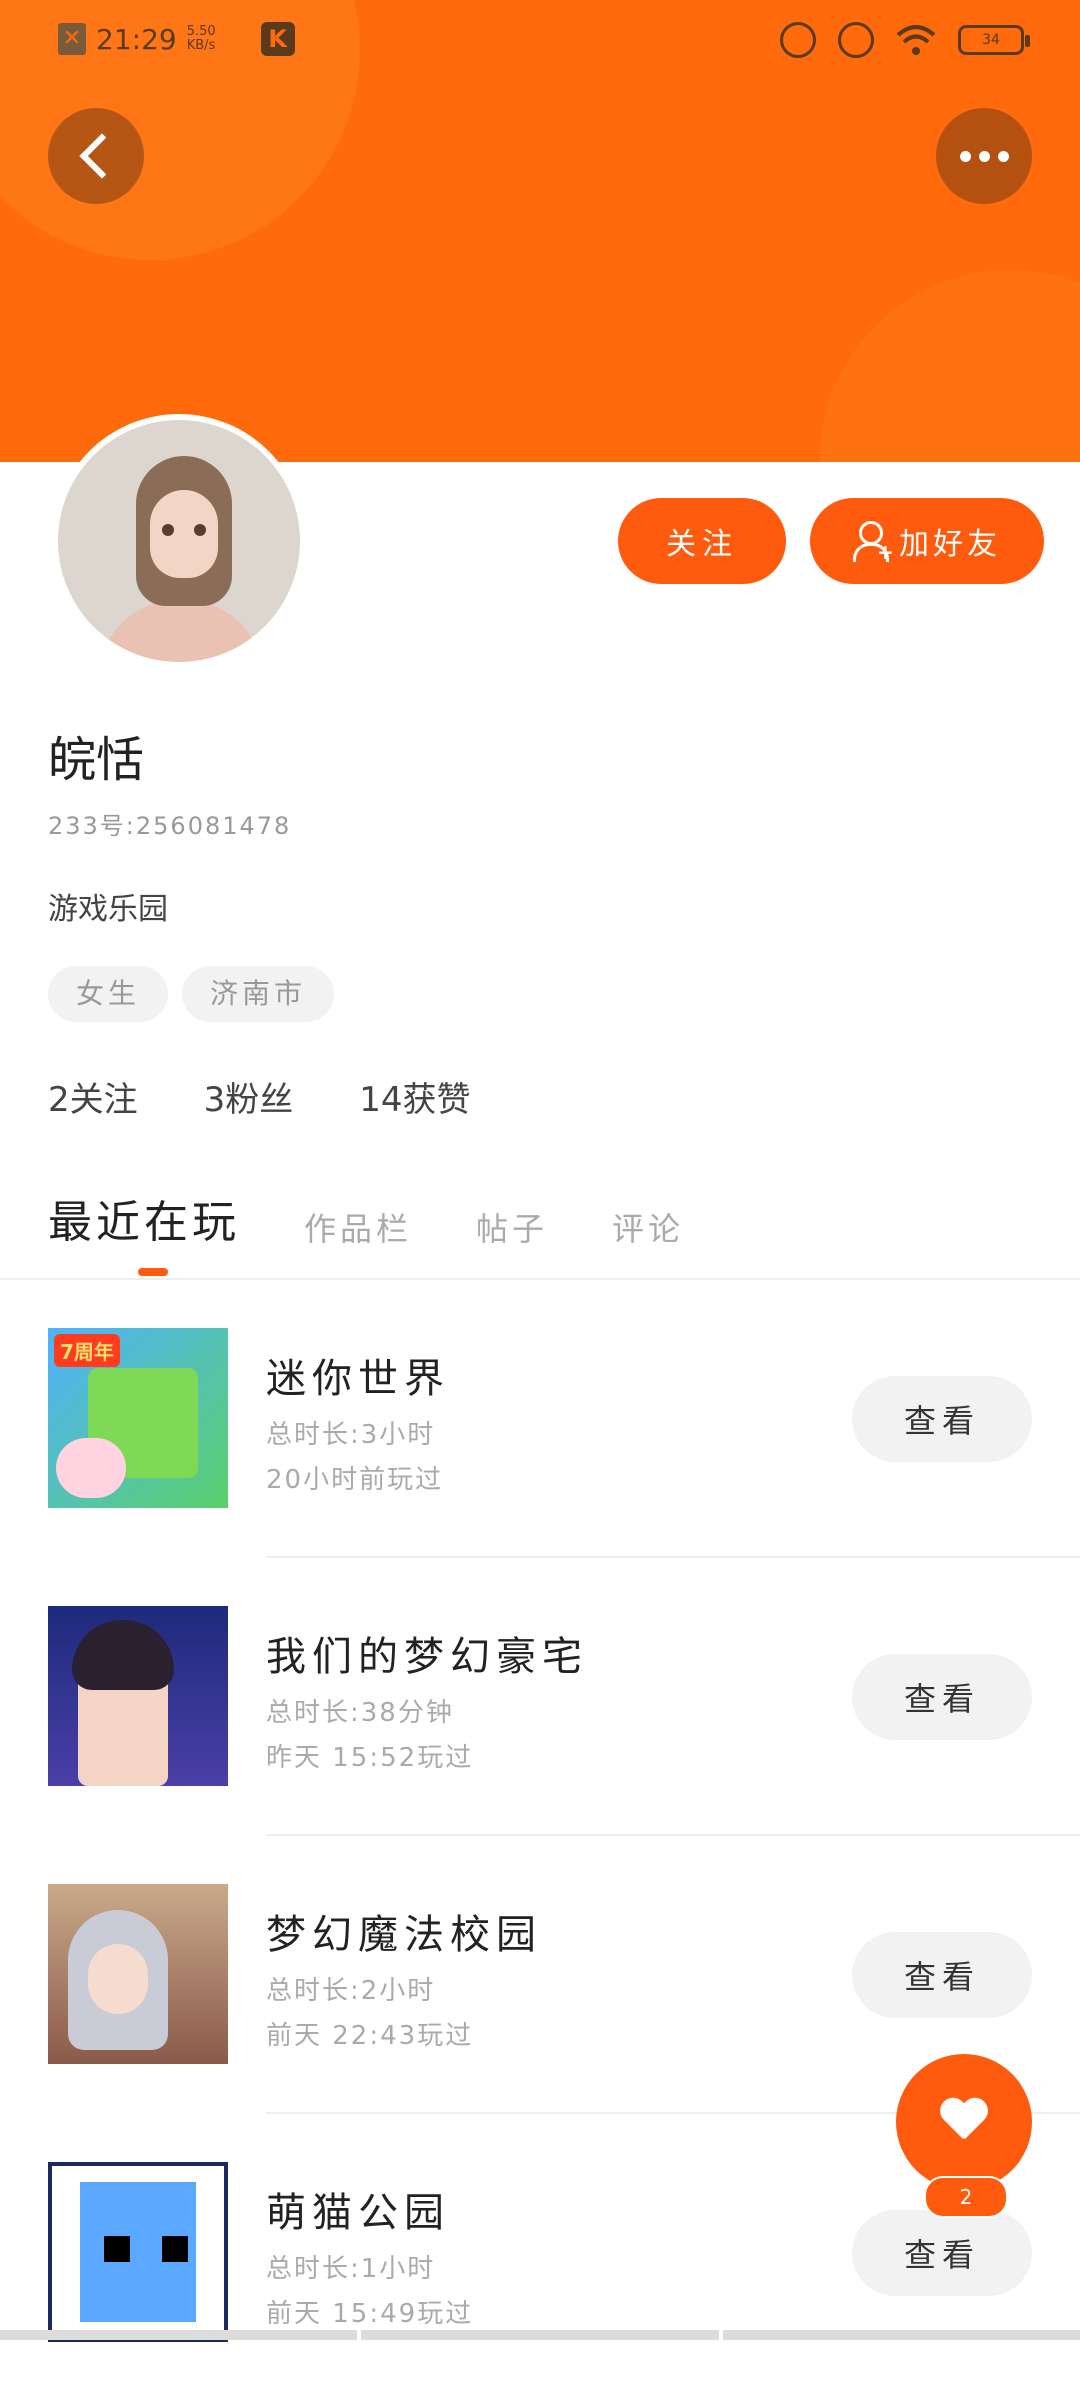 The width and height of the screenshot is (1080, 2392). Describe the element at coordinates (856, 40) in the screenshot. I see `mute-bell-icon` at that location.